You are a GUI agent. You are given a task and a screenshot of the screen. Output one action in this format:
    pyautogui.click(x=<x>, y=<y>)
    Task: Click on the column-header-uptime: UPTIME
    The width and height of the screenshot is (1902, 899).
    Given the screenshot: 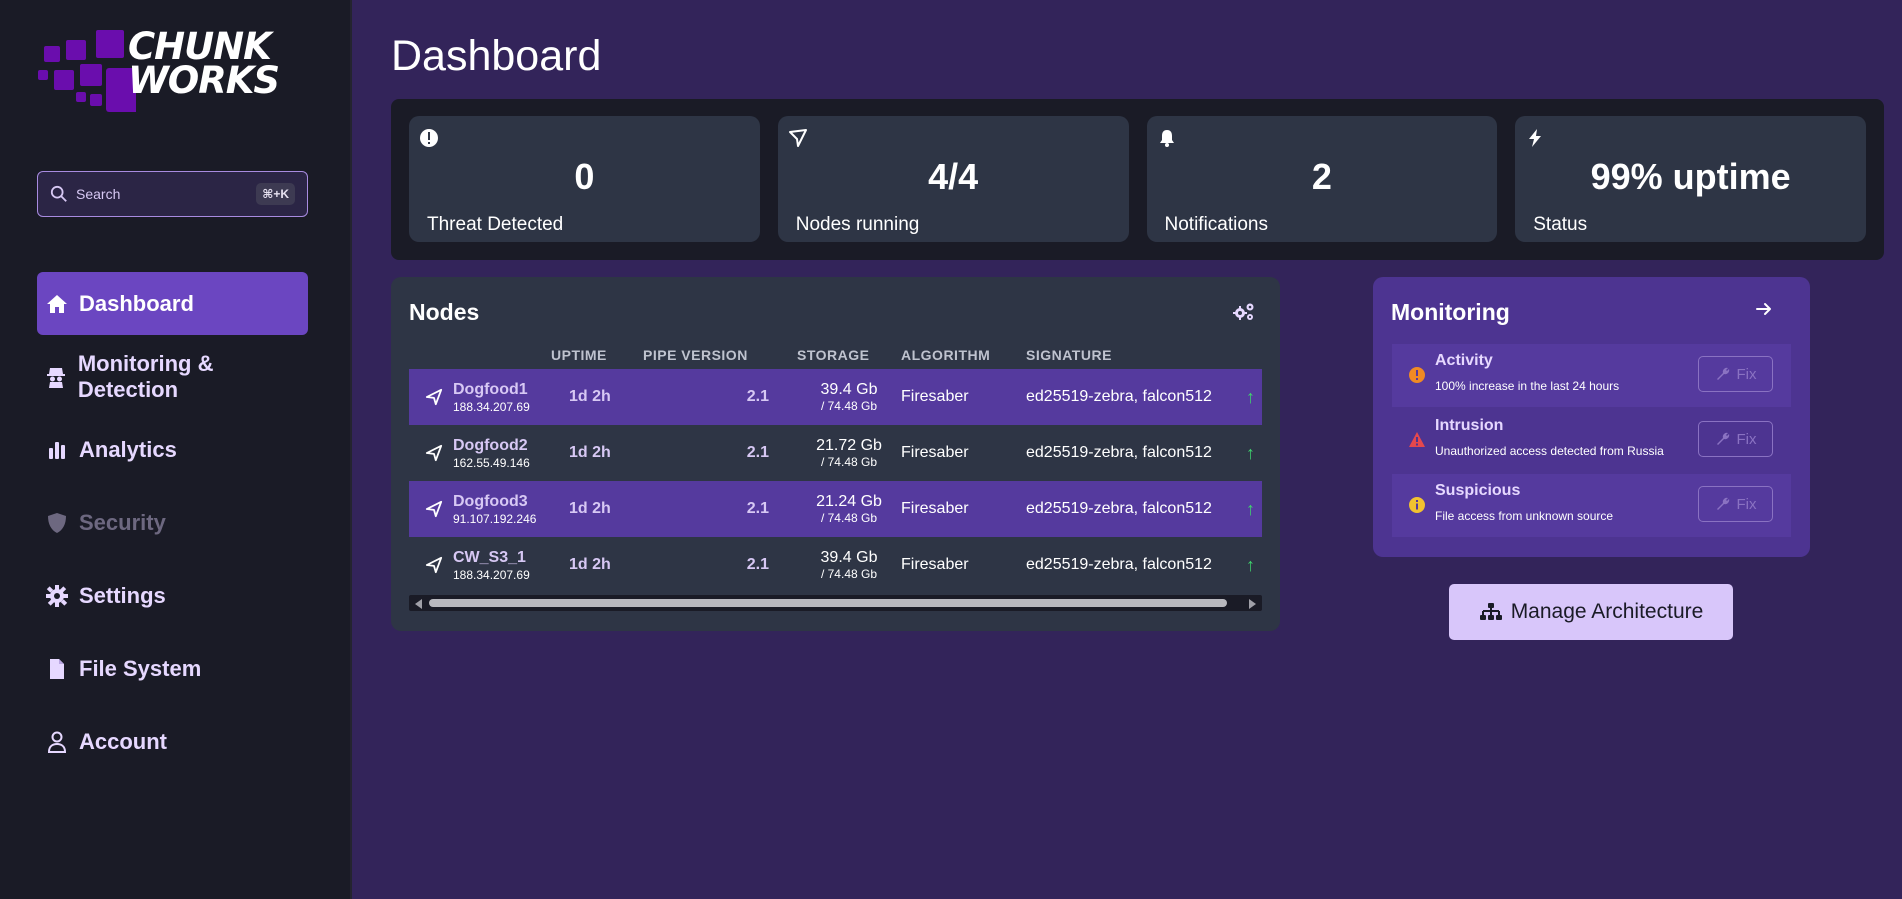 What is the action you would take?
    pyautogui.click(x=579, y=355)
    